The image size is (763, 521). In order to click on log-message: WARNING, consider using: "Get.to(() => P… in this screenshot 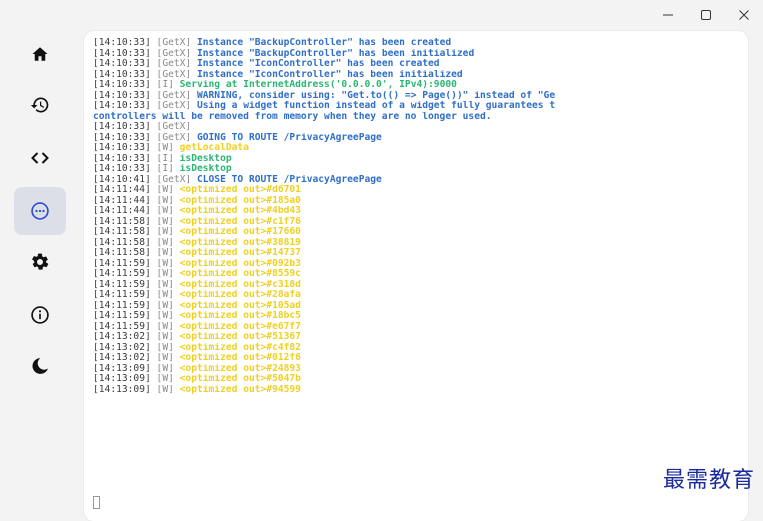, I will do `click(376, 95)`.